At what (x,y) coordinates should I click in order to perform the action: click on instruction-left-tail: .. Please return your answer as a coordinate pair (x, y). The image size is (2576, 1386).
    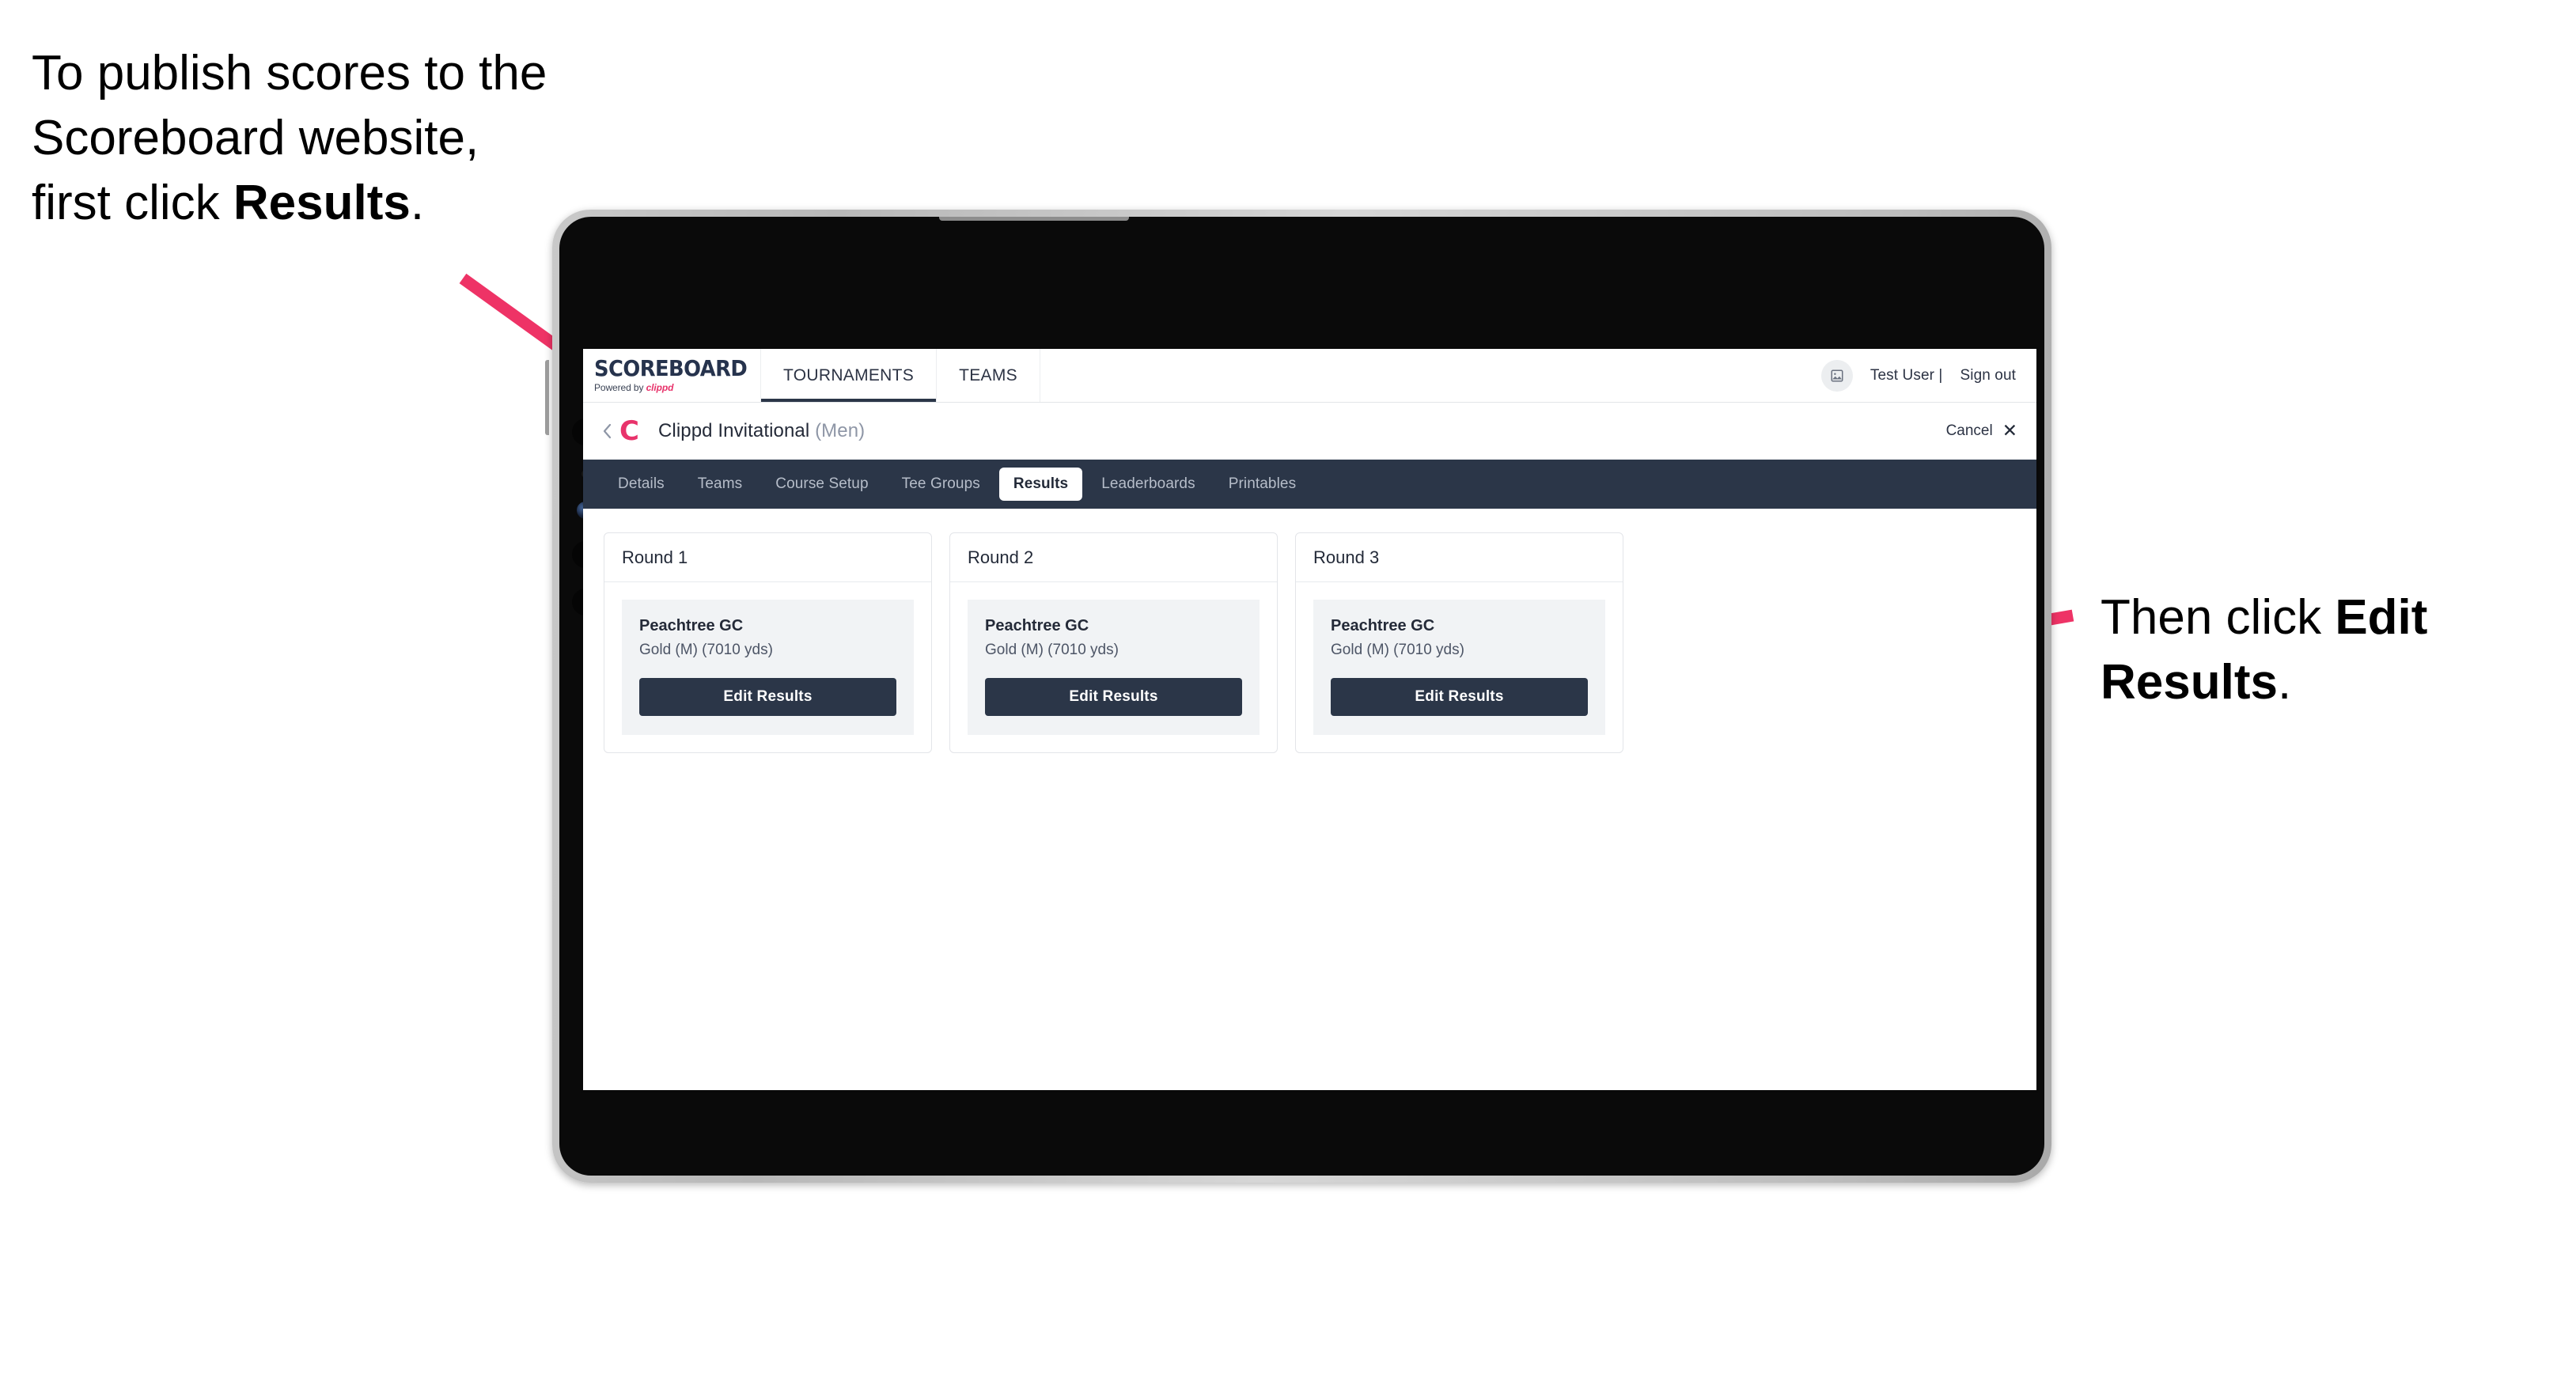
    Looking at the image, I should click on (417, 203).